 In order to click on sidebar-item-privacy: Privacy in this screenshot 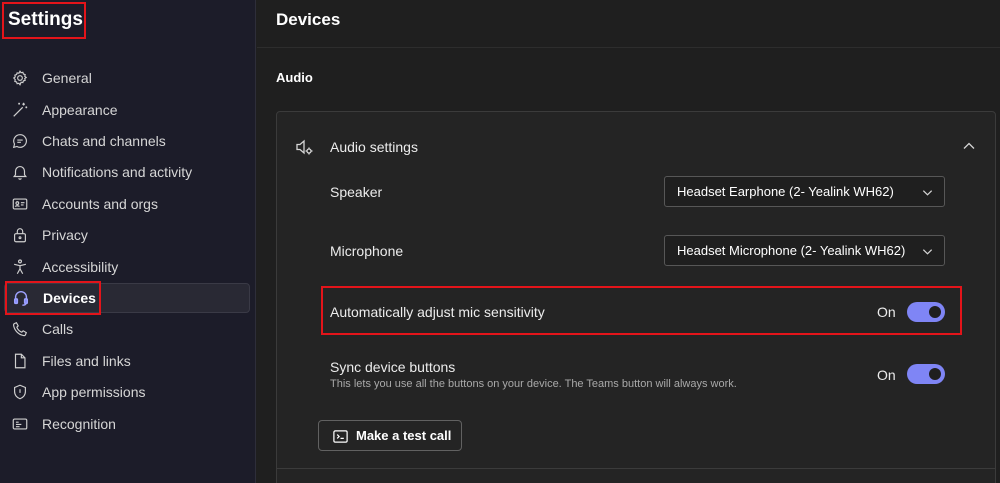, I will do `click(127, 235)`.